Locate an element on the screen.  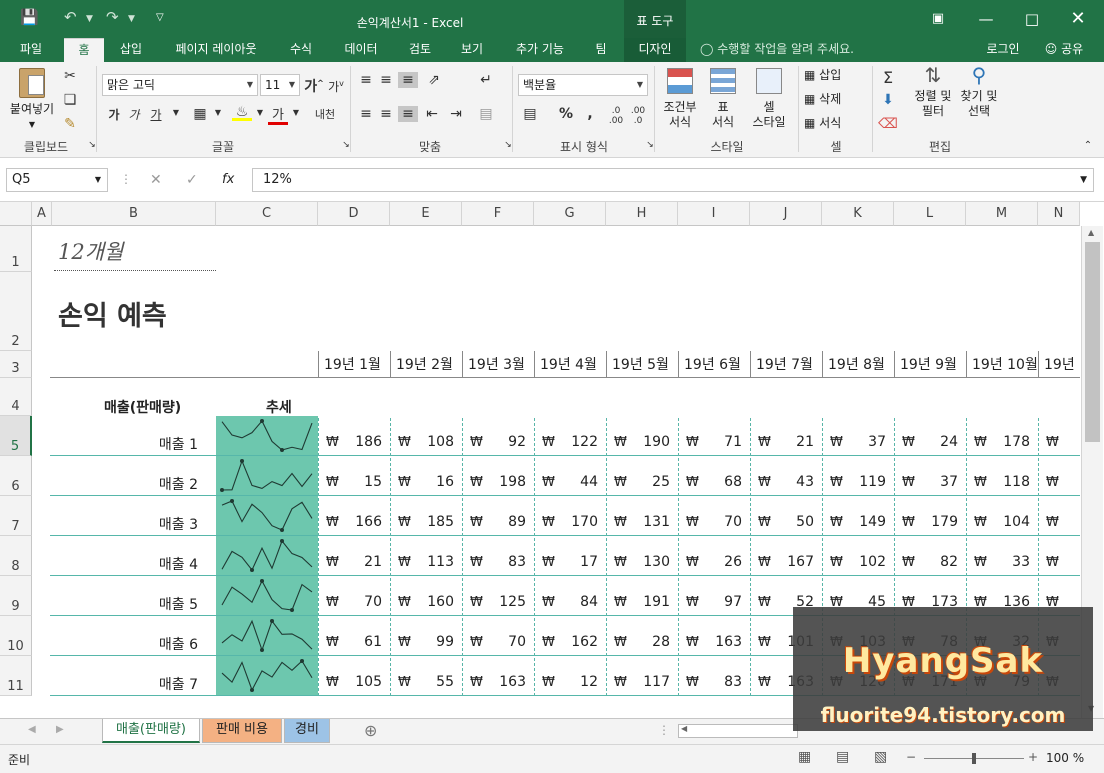
ruby-button: 내천 is located at coordinates (325, 114).